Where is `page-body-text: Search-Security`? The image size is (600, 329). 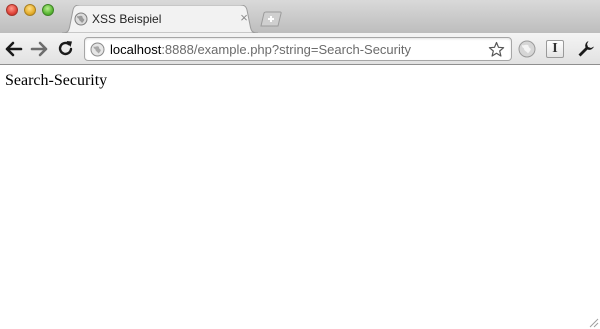
page-body-text: Search-Security is located at coordinates (56, 80).